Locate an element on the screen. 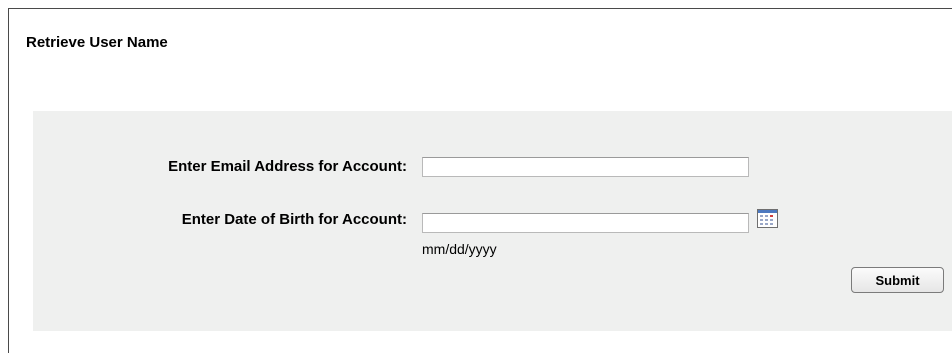 The height and width of the screenshot is (353, 952). dob-field is located at coordinates (585, 223).